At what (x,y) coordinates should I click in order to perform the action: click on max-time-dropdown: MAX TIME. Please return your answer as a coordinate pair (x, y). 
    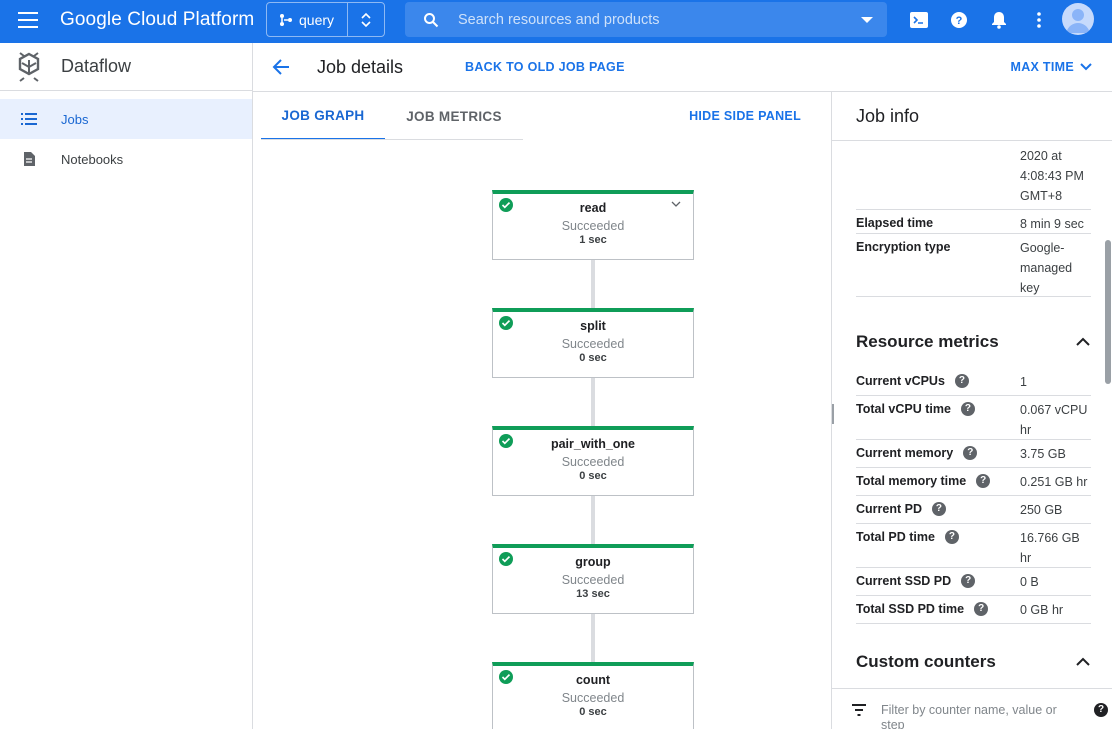
    Looking at the image, I should click on (1051, 67).